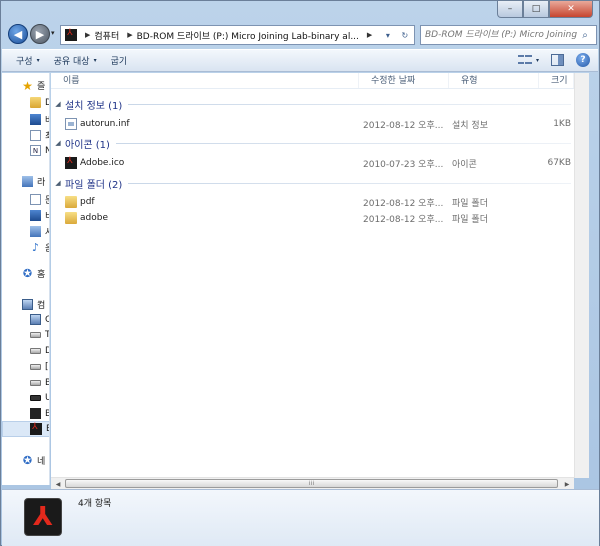 This screenshot has height=546, width=600. What do you see at coordinates (47, 367) in the screenshot?
I see `sidebar-item-label: [.` at bounding box center [47, 367].